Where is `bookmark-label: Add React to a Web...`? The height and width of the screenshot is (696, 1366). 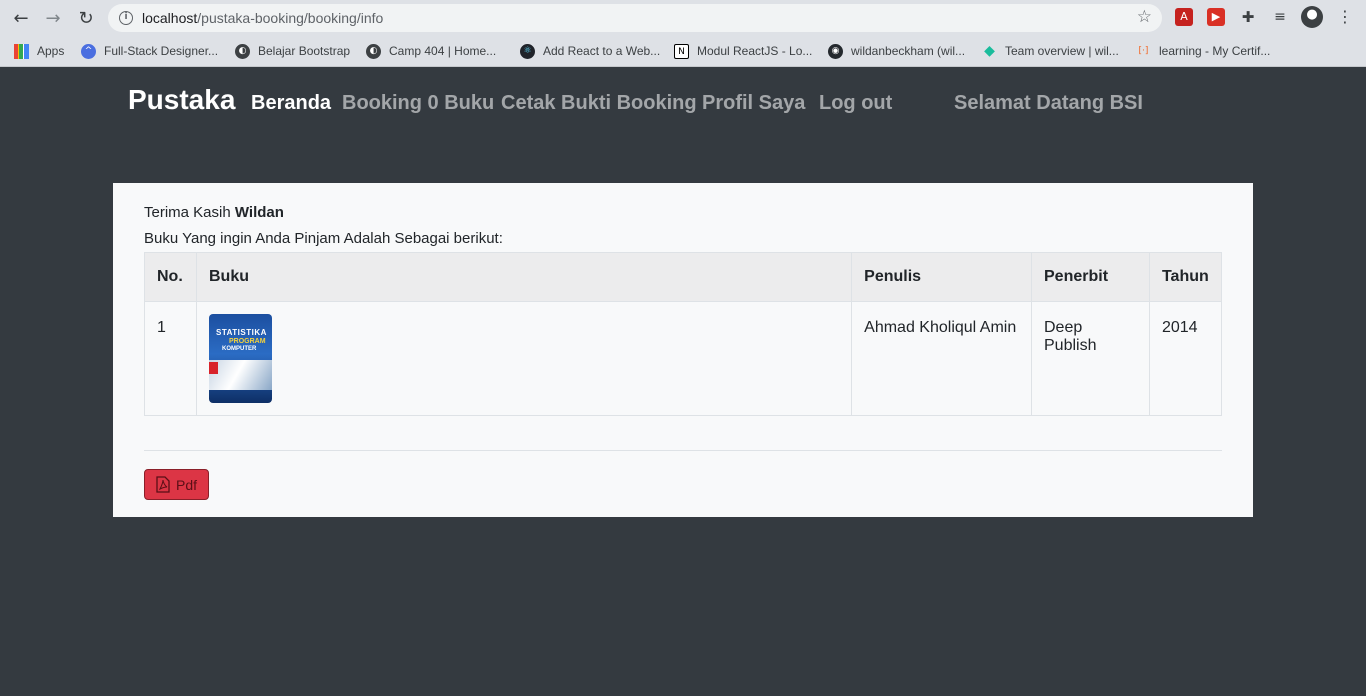
bookmark-label: Add React to a Web... is located at coordinates (602, 51).